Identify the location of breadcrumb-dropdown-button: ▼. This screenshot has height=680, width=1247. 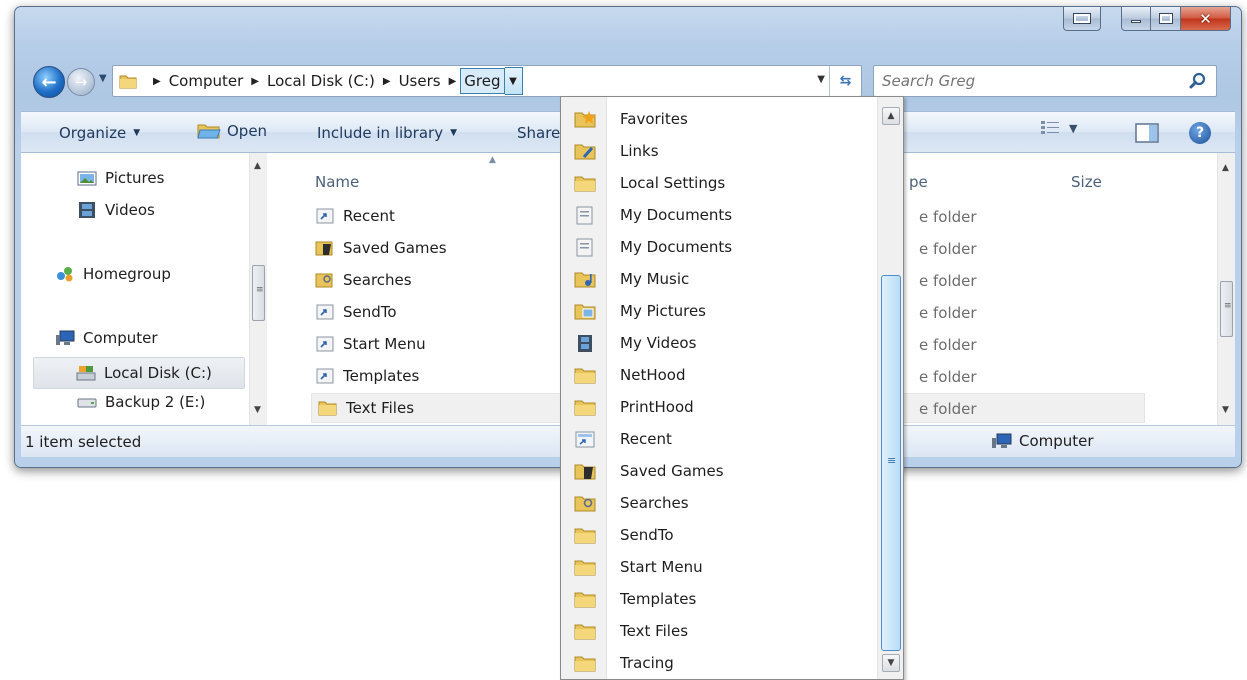
(513, 81).